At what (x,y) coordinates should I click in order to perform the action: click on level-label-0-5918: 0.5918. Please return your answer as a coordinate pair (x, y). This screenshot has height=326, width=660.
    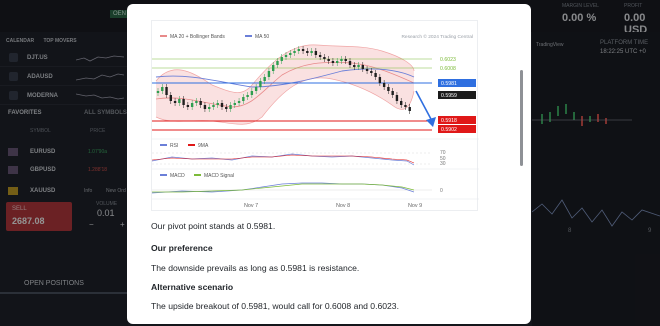
    Looking at the image, I should click on (449, 121).